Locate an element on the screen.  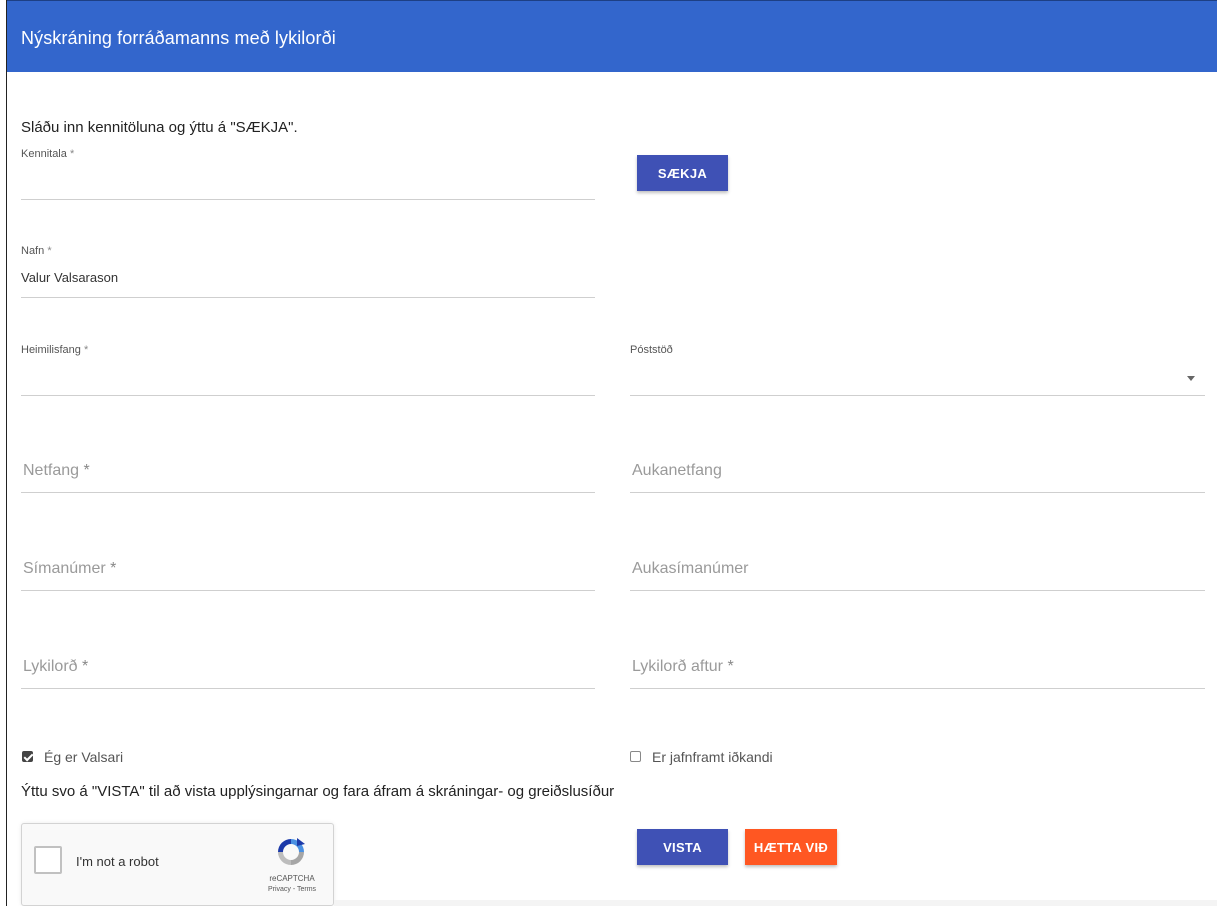
idkandi-checkbox is located at coordinates (635, 756).